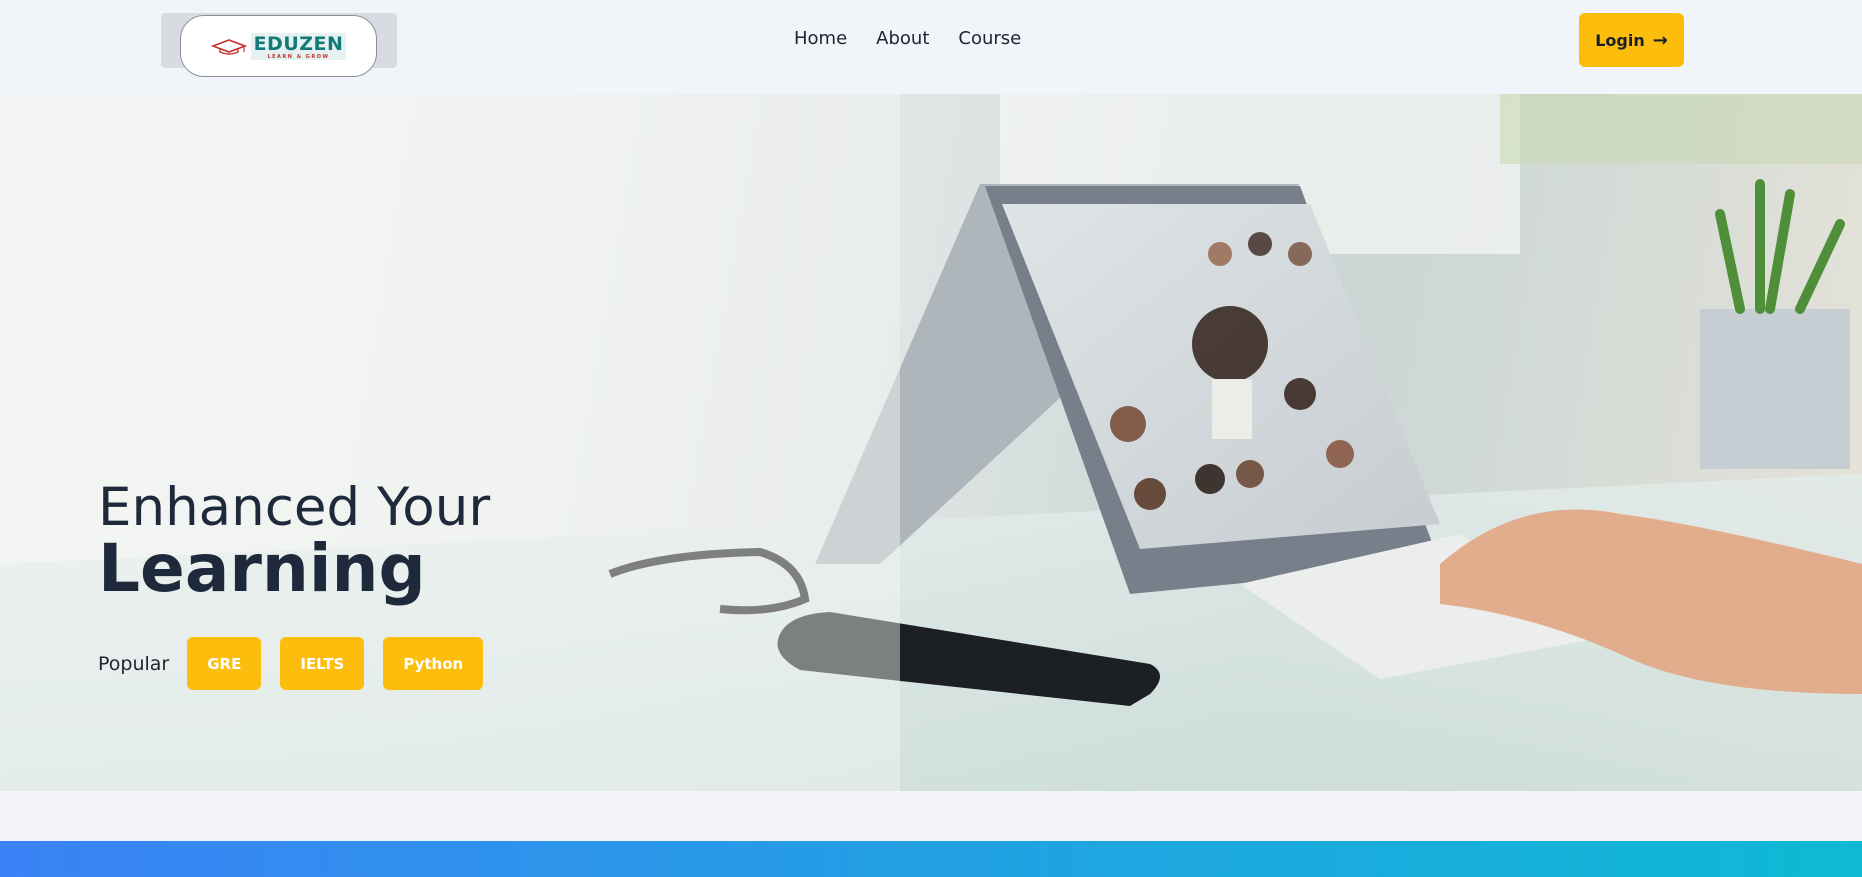  I want to click on graduation-cap-icon, so click(228, 47).